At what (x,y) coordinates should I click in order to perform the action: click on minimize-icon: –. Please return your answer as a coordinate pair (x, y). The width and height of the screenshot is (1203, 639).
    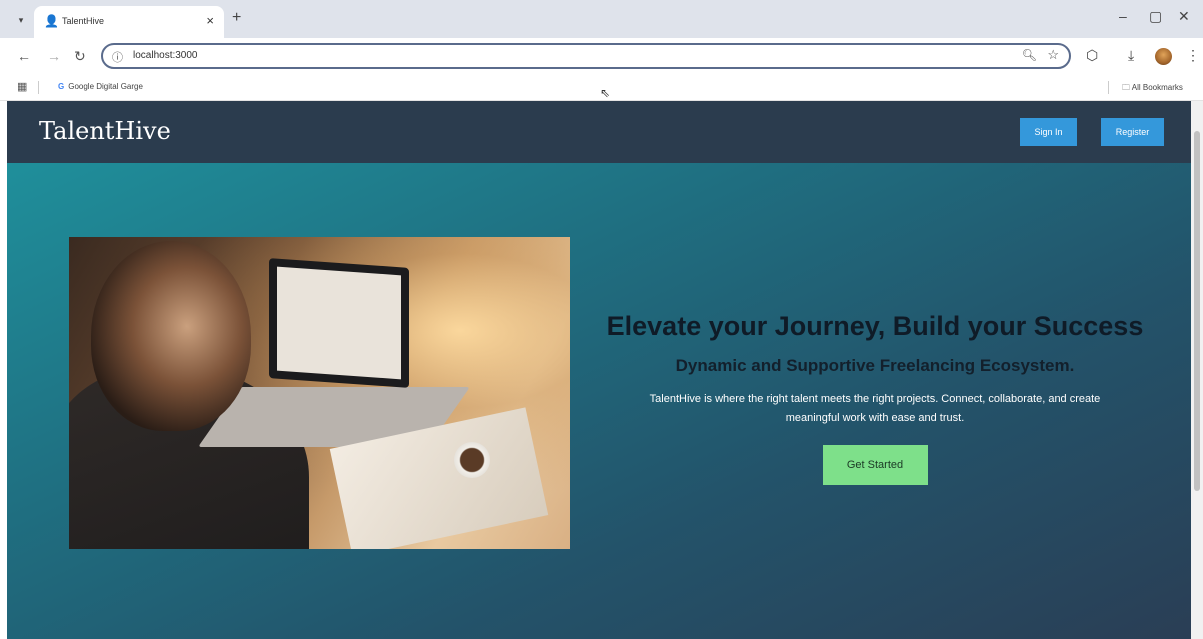
    Looking at the image, I should click on (1123, 16).